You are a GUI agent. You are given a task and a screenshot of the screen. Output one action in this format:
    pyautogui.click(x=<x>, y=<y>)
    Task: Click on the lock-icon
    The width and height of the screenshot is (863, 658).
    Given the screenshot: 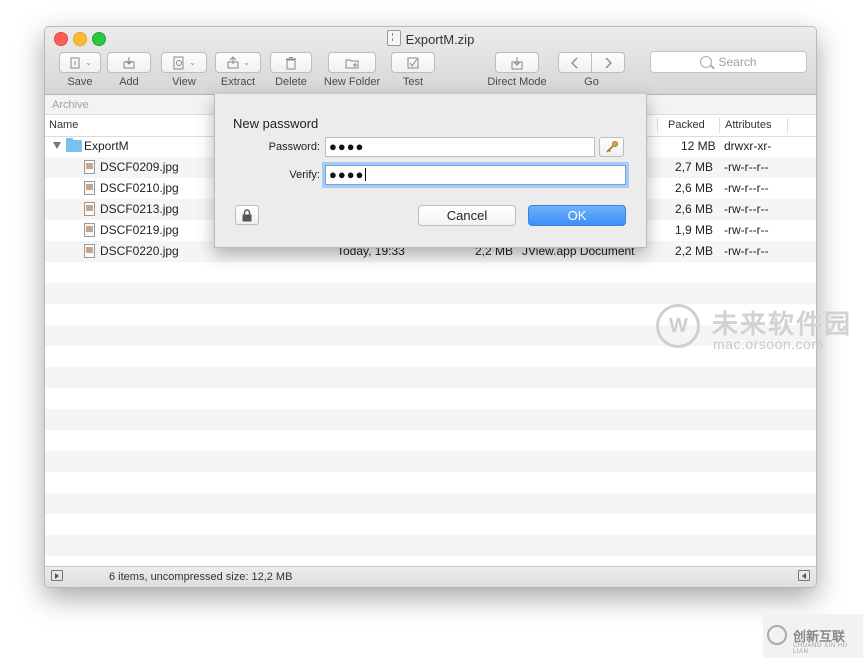 What is the action you would take?
    pyautogui.click(x=247, y=214)
    